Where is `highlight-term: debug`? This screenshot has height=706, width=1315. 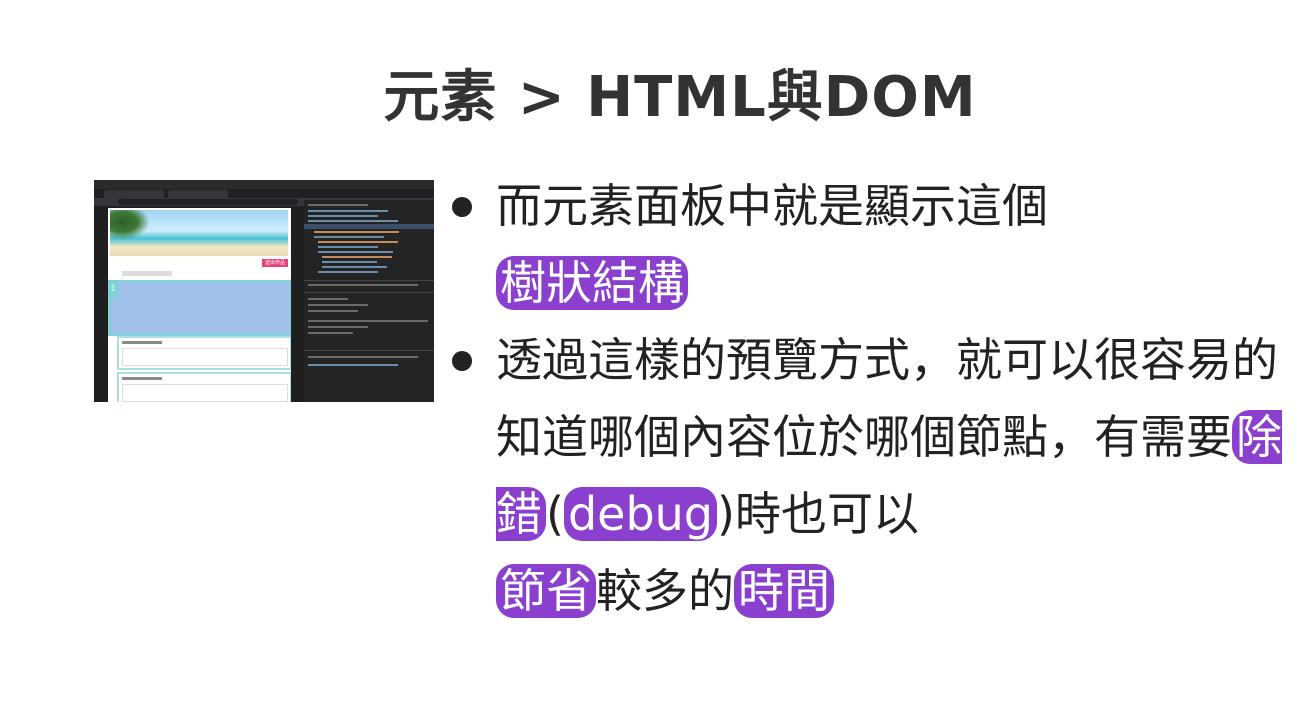
highlight-term: debug is located at coordinates (640, 514).